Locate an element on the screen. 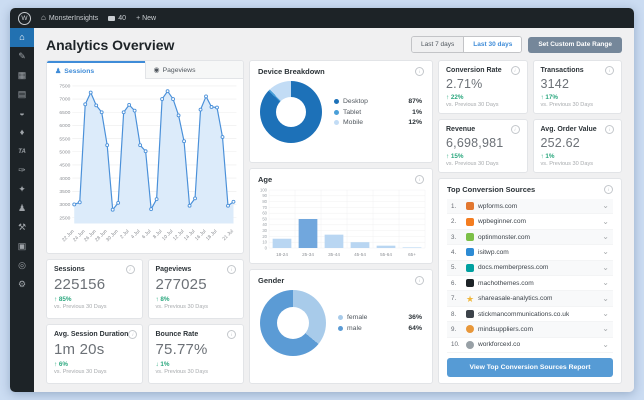 The height and width of the screenshot is (400, 644). sidebar-item-posts: ✎ is located at coordinates (22, 56).